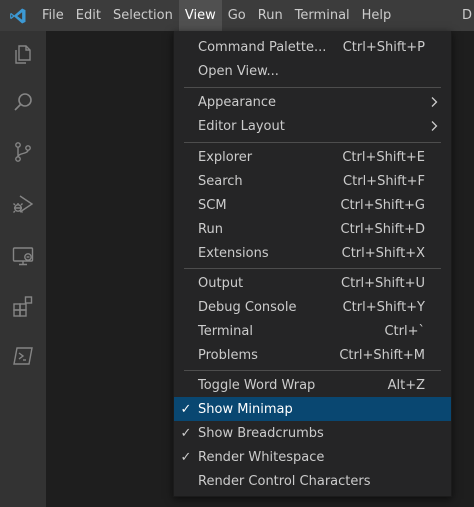 The height and width of the screenshot is (507, 474). I want to click on menu-file: File, so click(53, 15).